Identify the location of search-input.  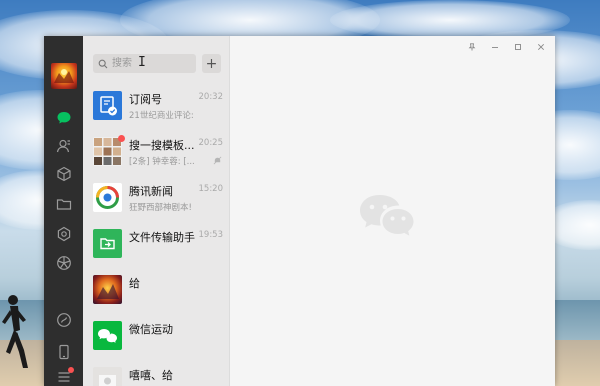
(152, 63).